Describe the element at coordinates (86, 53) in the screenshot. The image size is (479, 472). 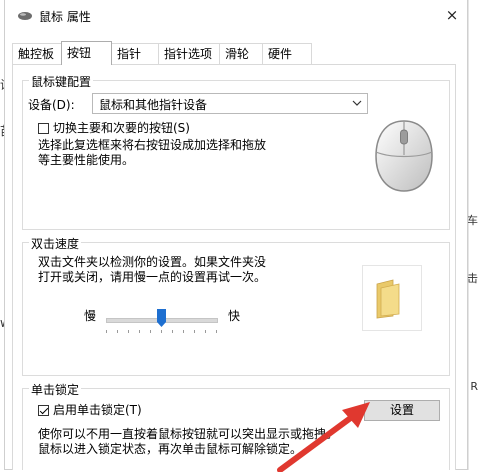
I see `tab-buttons: 按钮` at that location.